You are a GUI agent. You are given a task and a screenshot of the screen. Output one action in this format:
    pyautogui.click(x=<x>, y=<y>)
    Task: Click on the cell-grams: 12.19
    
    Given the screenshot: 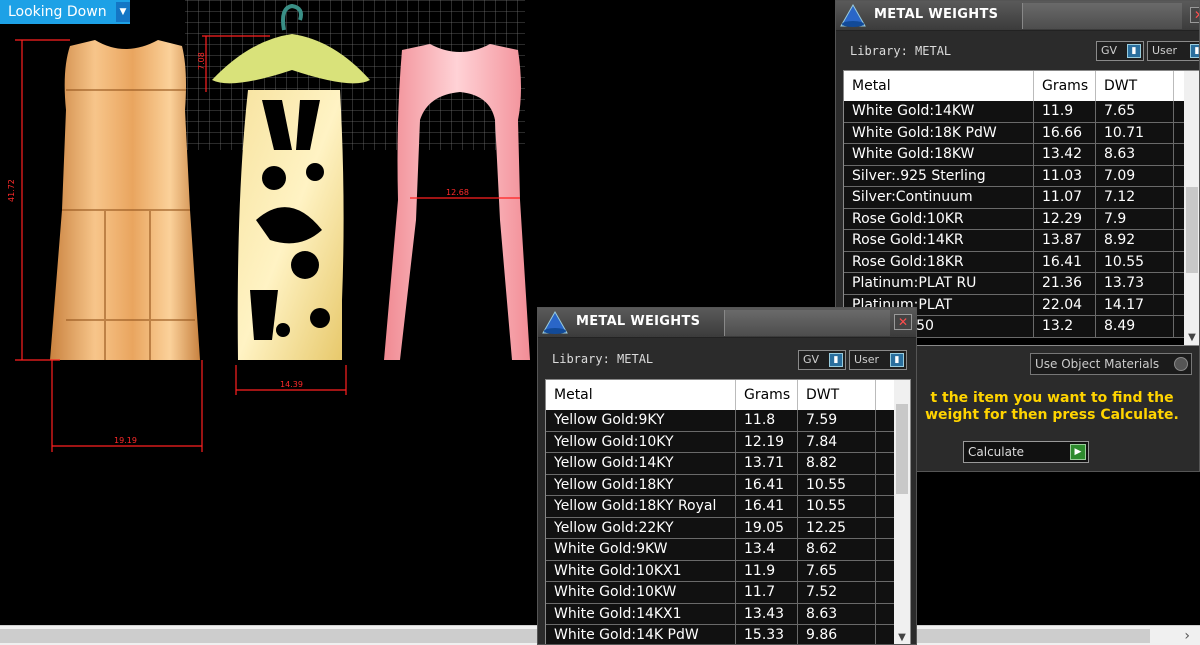 What is the action you would take?
    pyautogui.click(x=767, y=441)
    